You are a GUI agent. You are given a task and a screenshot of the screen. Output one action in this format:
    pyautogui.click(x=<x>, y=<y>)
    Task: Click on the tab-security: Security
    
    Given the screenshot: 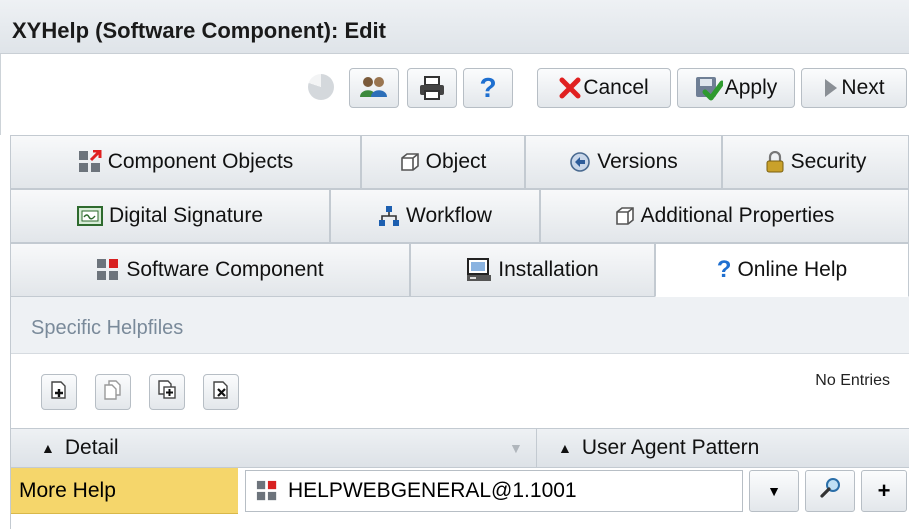 What is the action you would take?
    pyautogui.click(x=815, y=162)
    